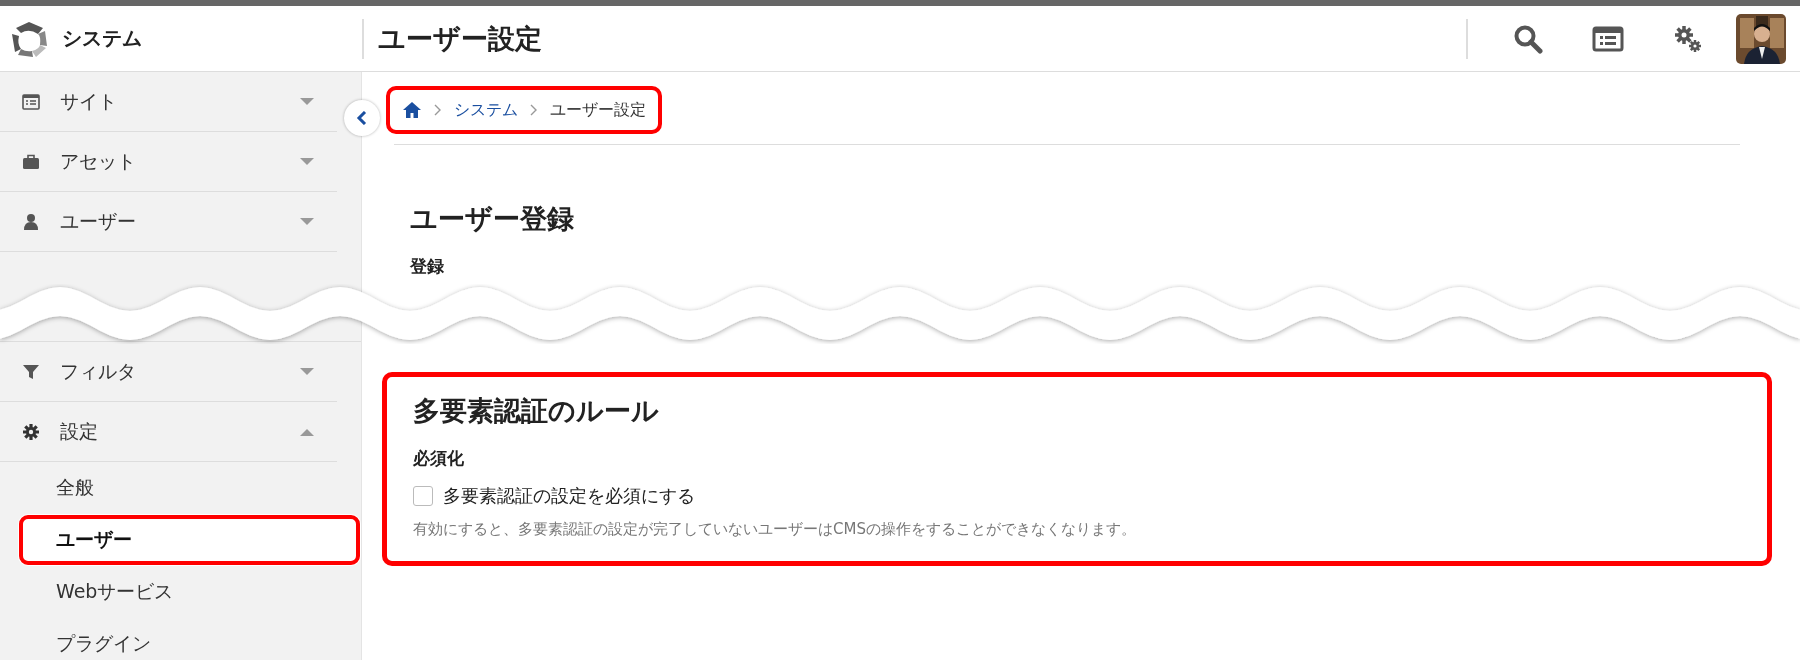 Image resolution: width=1800 pixels, height=660 pixels. I want to click on section-heading: 多要素認証のルール, so click(536, 411).